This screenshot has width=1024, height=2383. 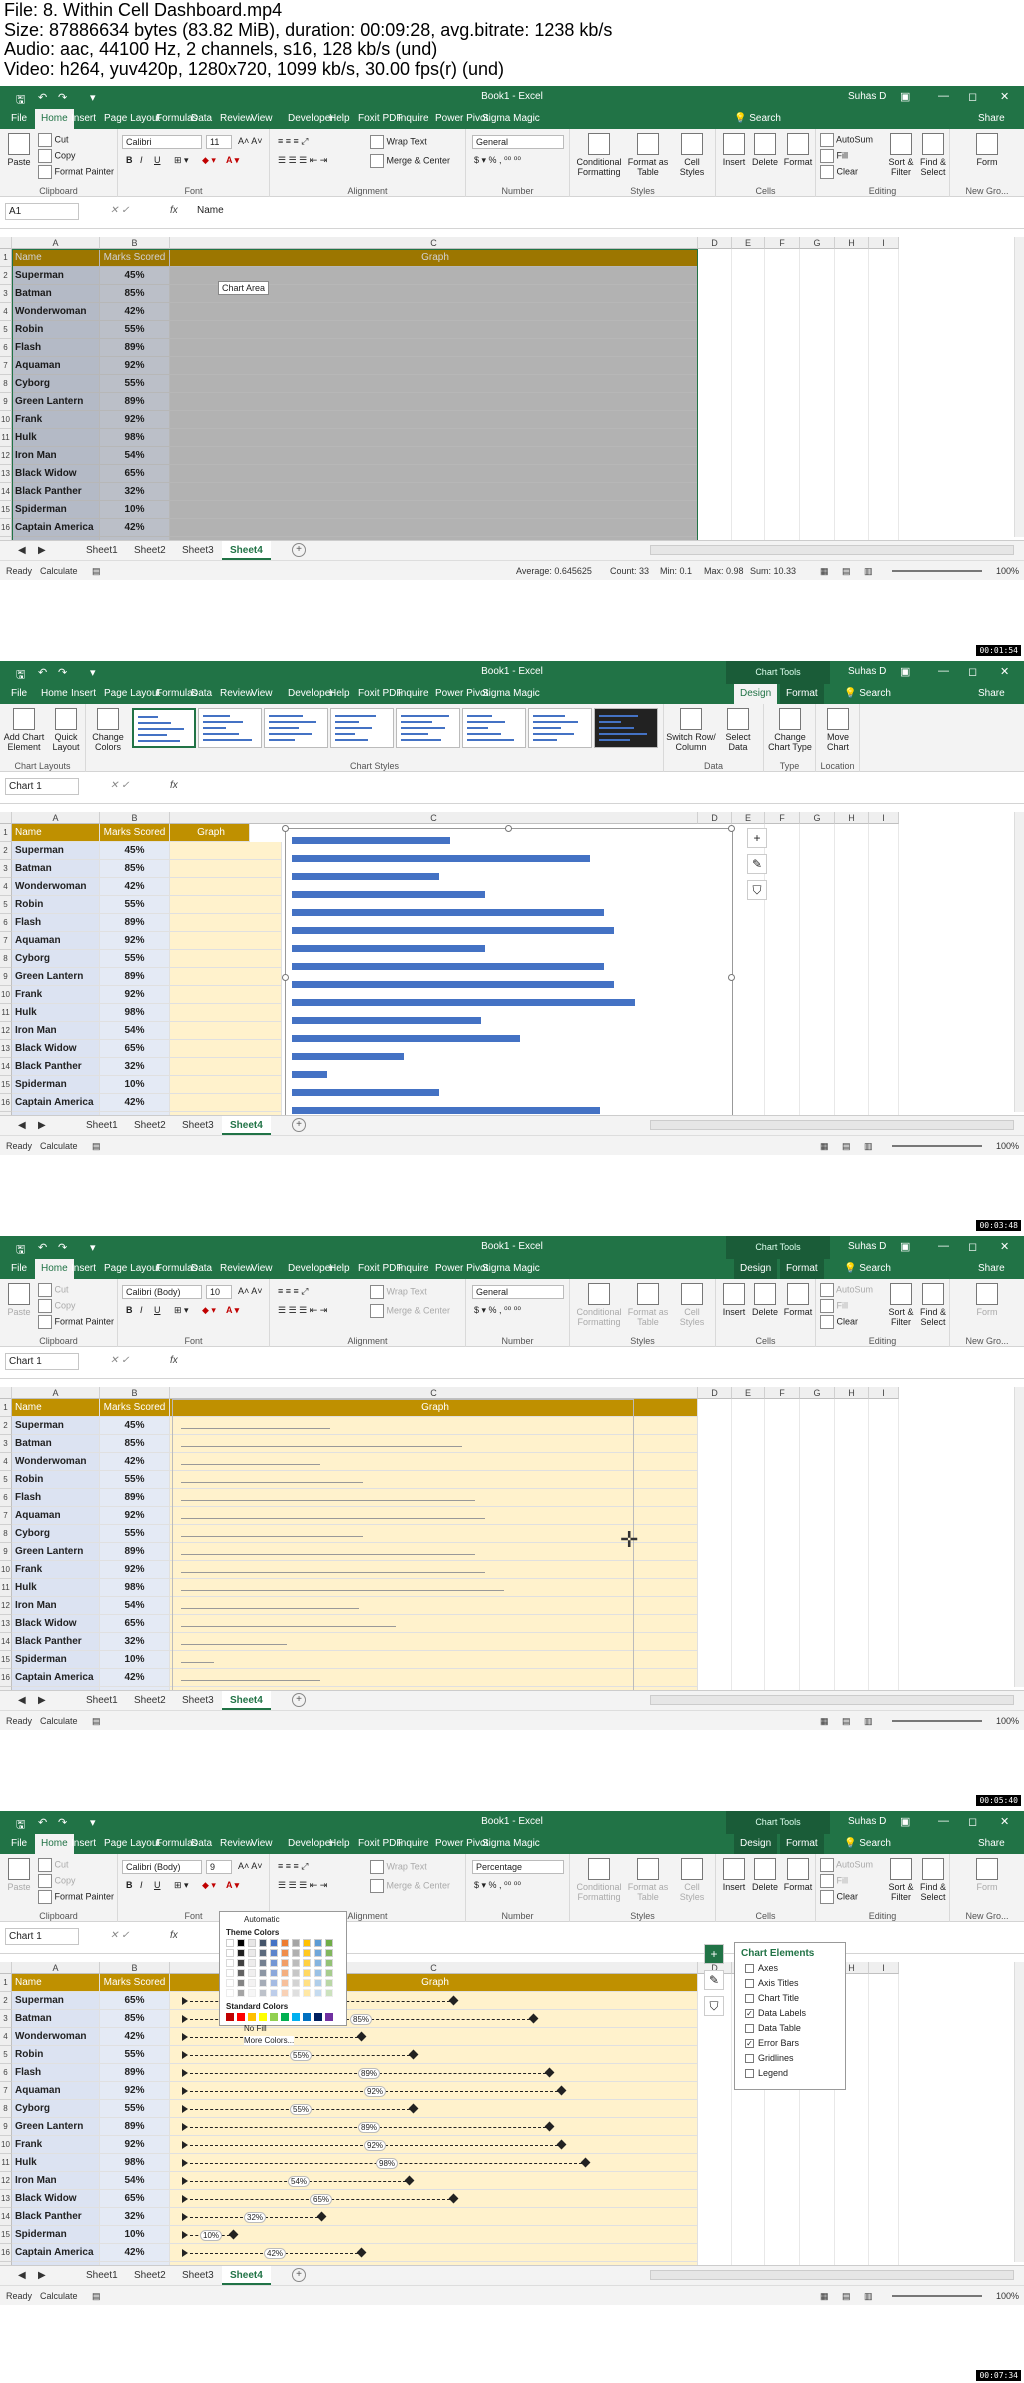 What do you see at coordinates (301, 2055) in the screenshot?
I see `data-label: 55%` at bounding box center [301, 2055].